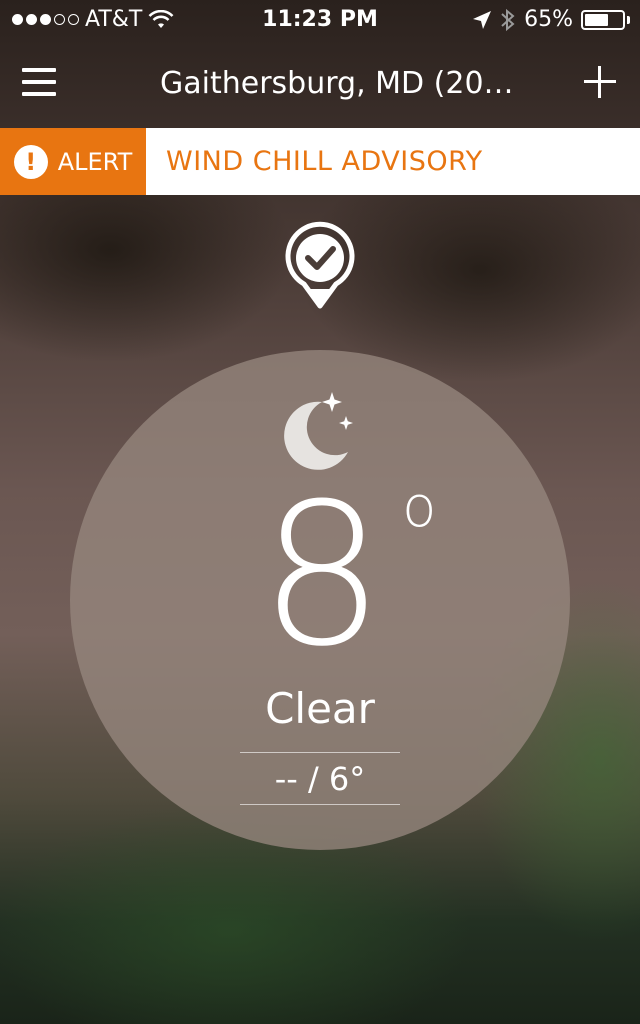 This screenshot has width=640, height=1024. Describe the element at coordinates (320, 752) in the screenshot. I see `divider-top` at that location.